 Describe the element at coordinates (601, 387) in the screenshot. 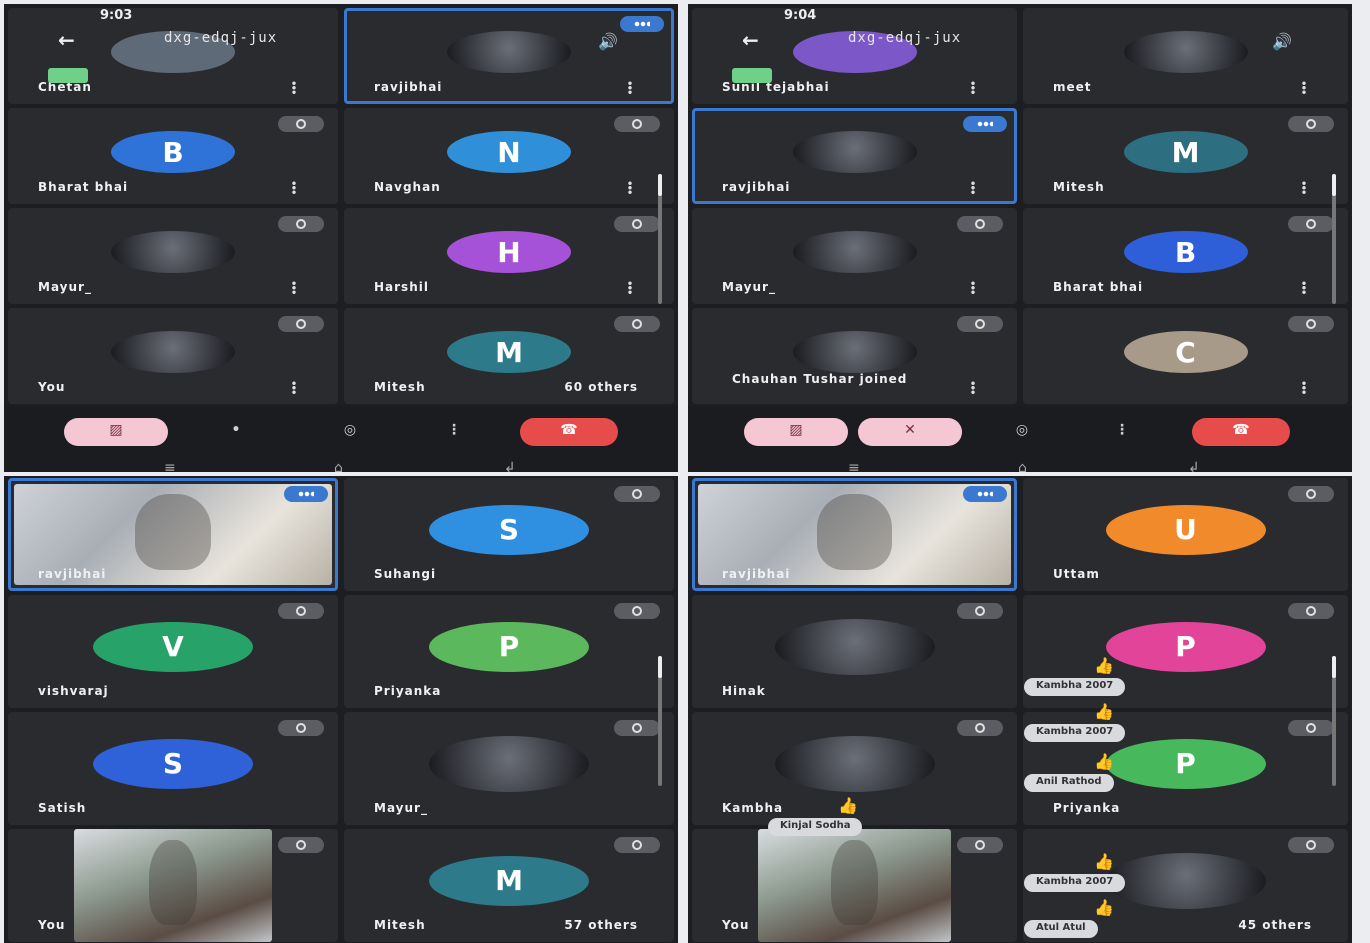

I see `others-count: 60 others` at that location.